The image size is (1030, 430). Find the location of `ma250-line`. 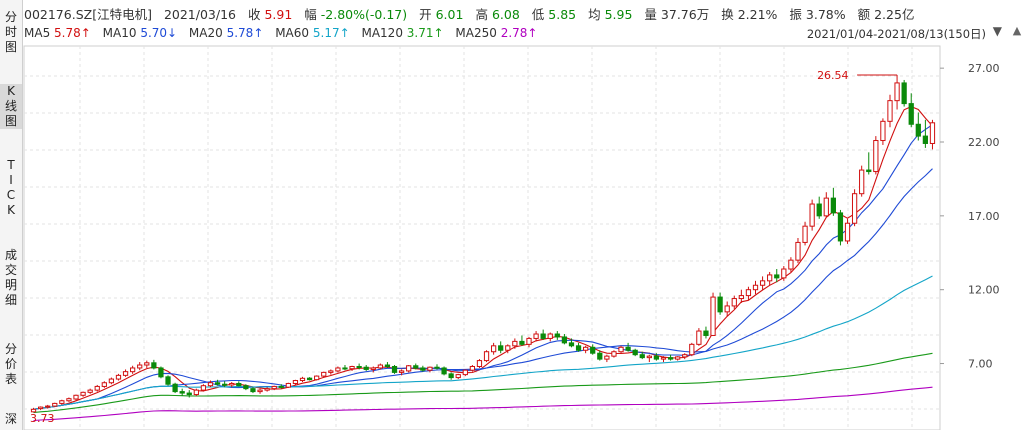

ma250-line is located at coordinates (483, 404).